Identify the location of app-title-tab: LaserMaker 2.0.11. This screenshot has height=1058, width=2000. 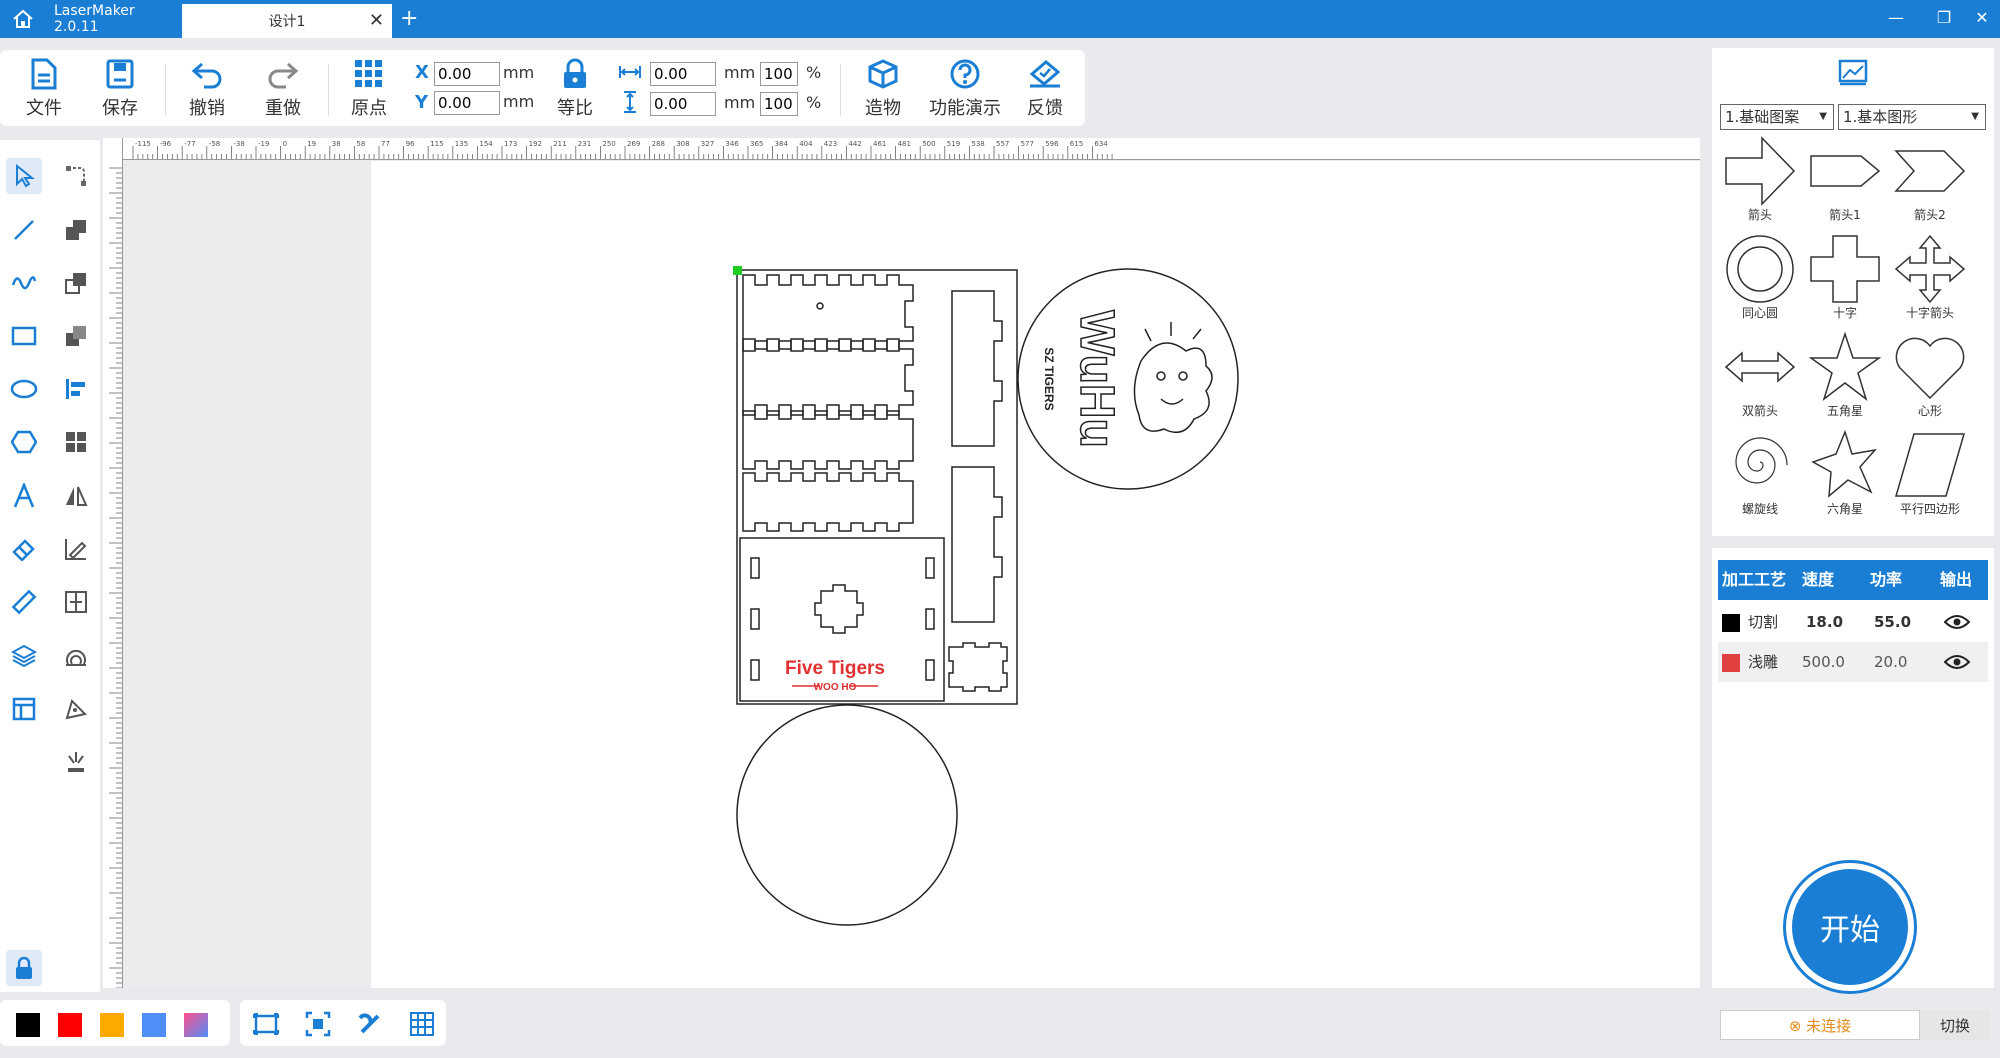
(110, 19).